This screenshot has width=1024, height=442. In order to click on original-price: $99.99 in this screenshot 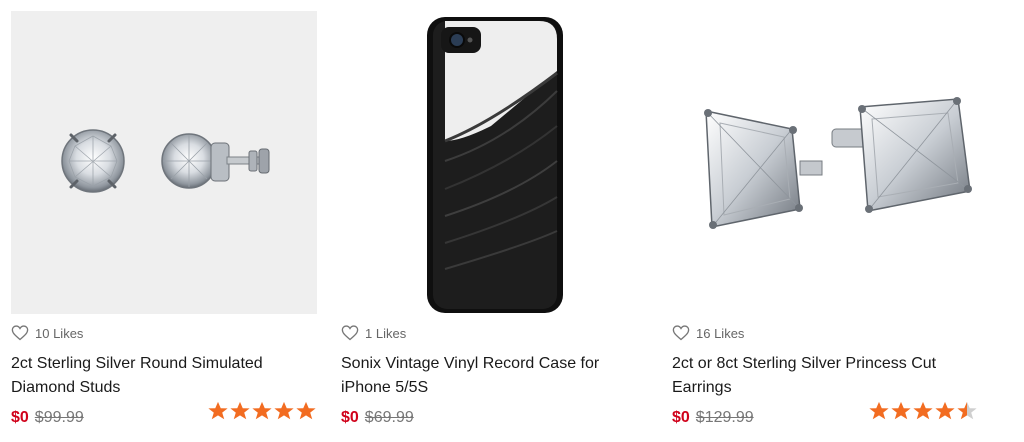, I will do `click(59, 417)`.